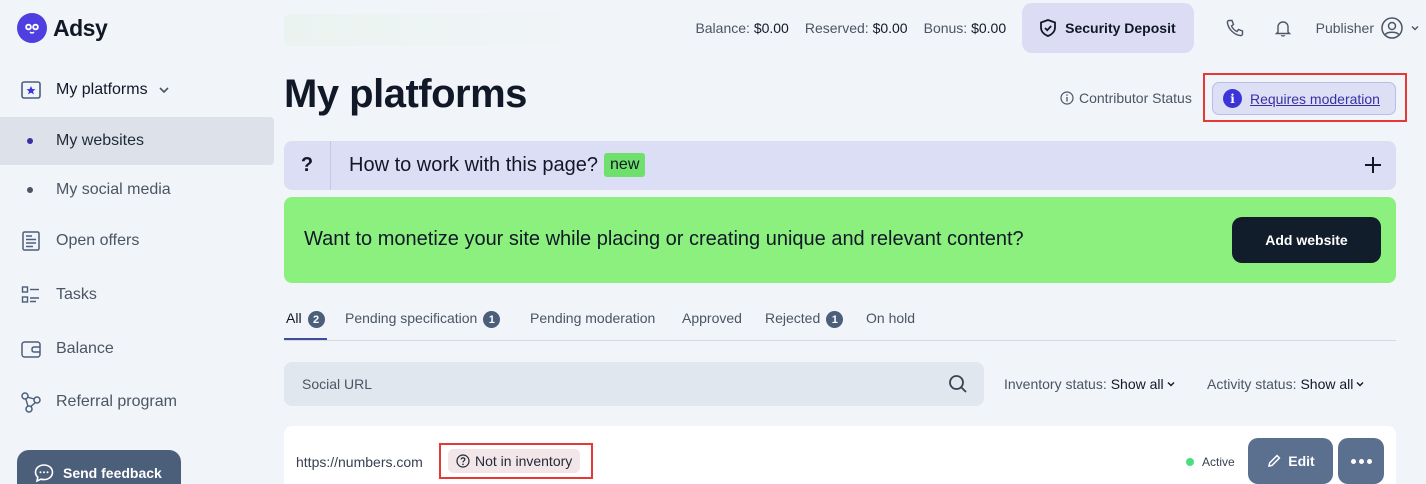  I want to click on requires-moderation-link: i Requires moderation, so click(1304, 98).